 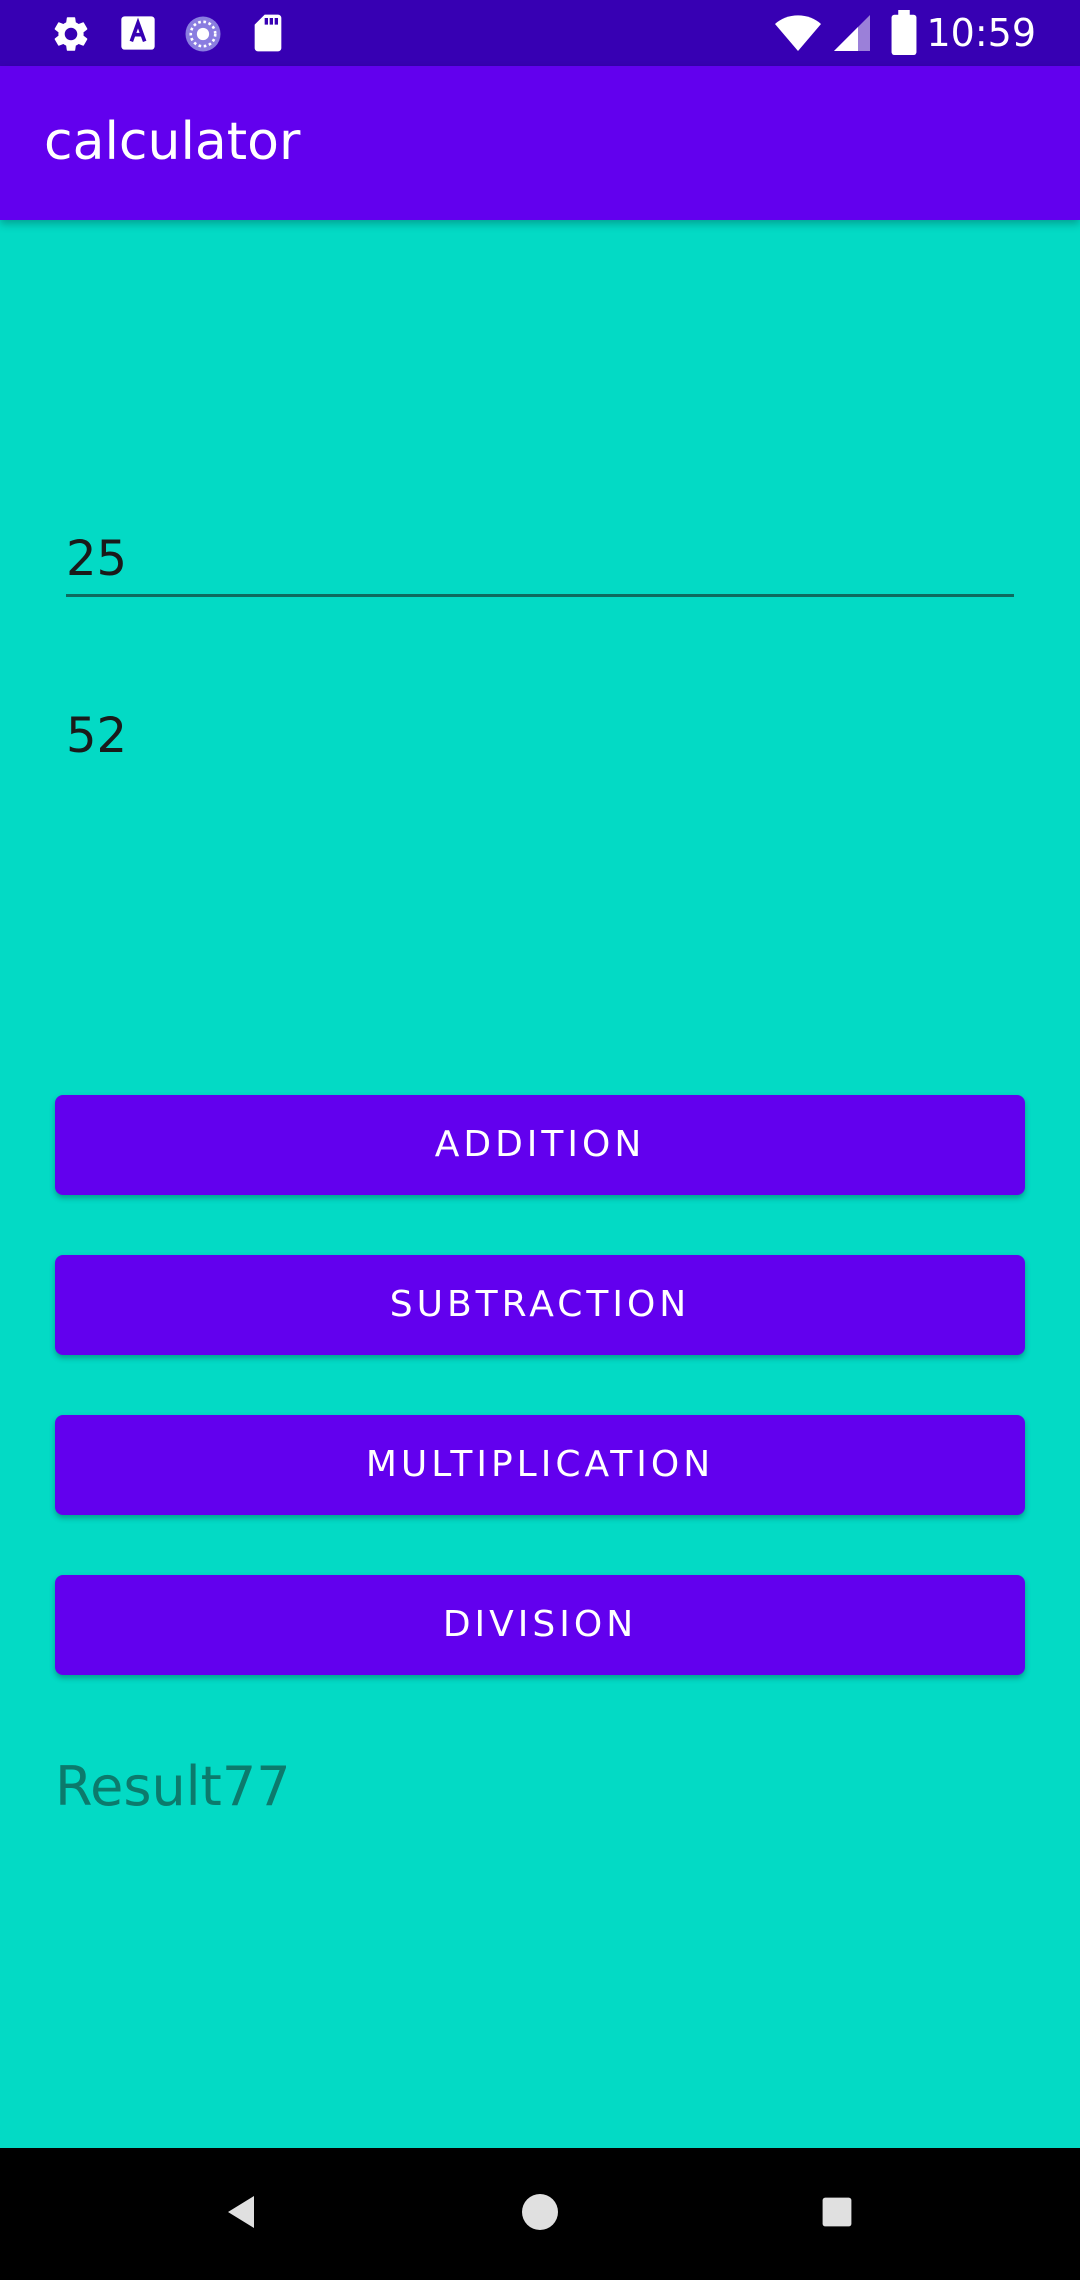 What do you see at coordinates (540, 595) in the screenshot?
I see `first-number-underline` at bounding box center [540, 595].